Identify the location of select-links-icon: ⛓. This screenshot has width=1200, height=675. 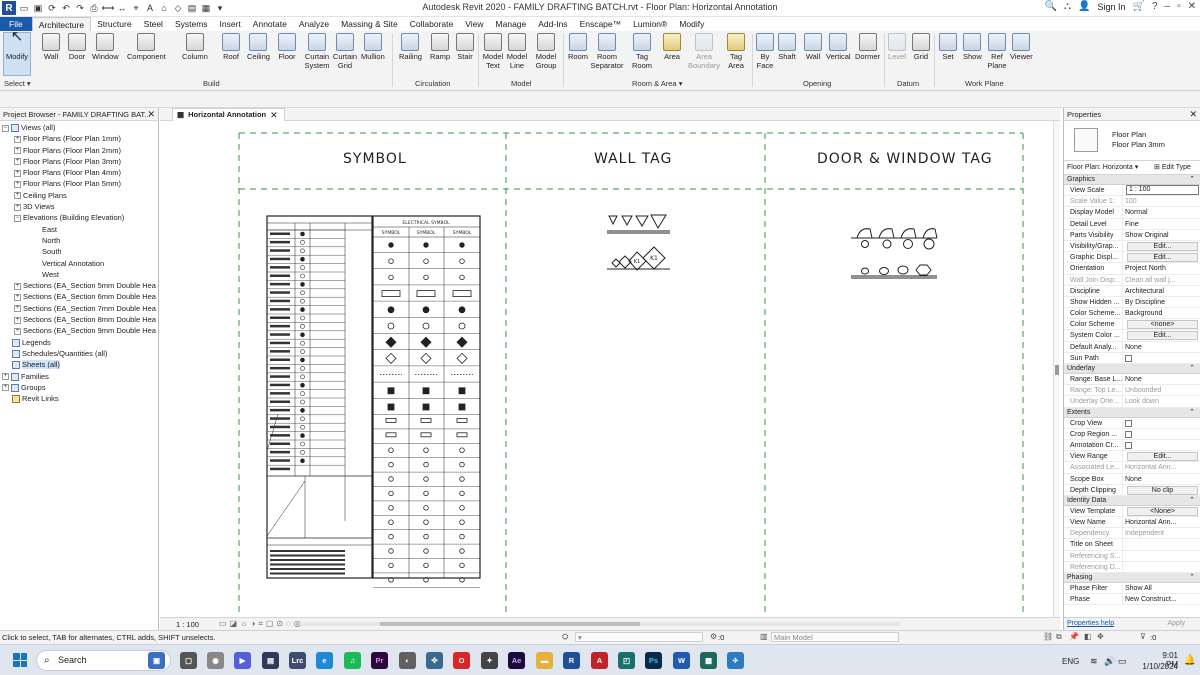
(1048, 636).